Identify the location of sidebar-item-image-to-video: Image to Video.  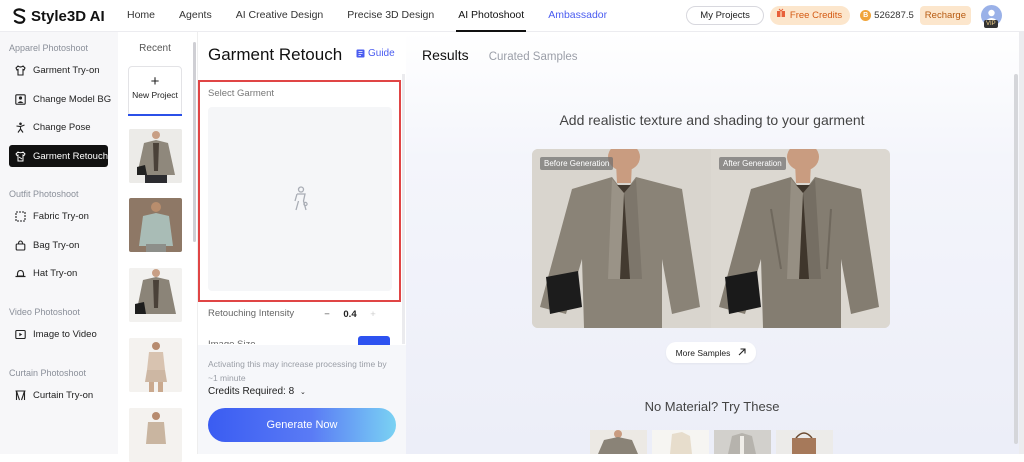
(58, 334).